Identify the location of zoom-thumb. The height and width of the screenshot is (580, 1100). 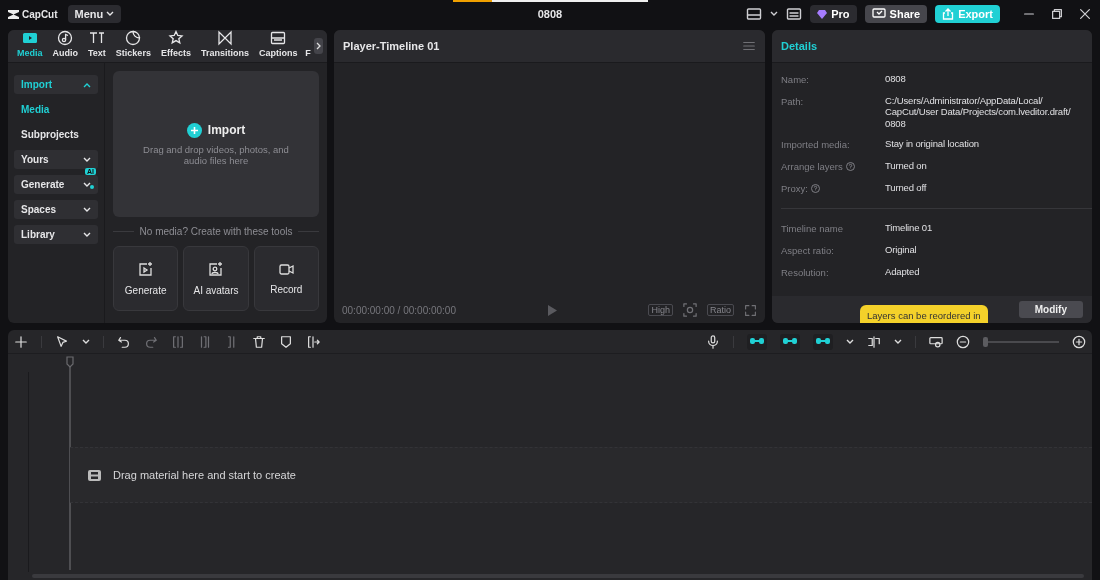
(985, 341).